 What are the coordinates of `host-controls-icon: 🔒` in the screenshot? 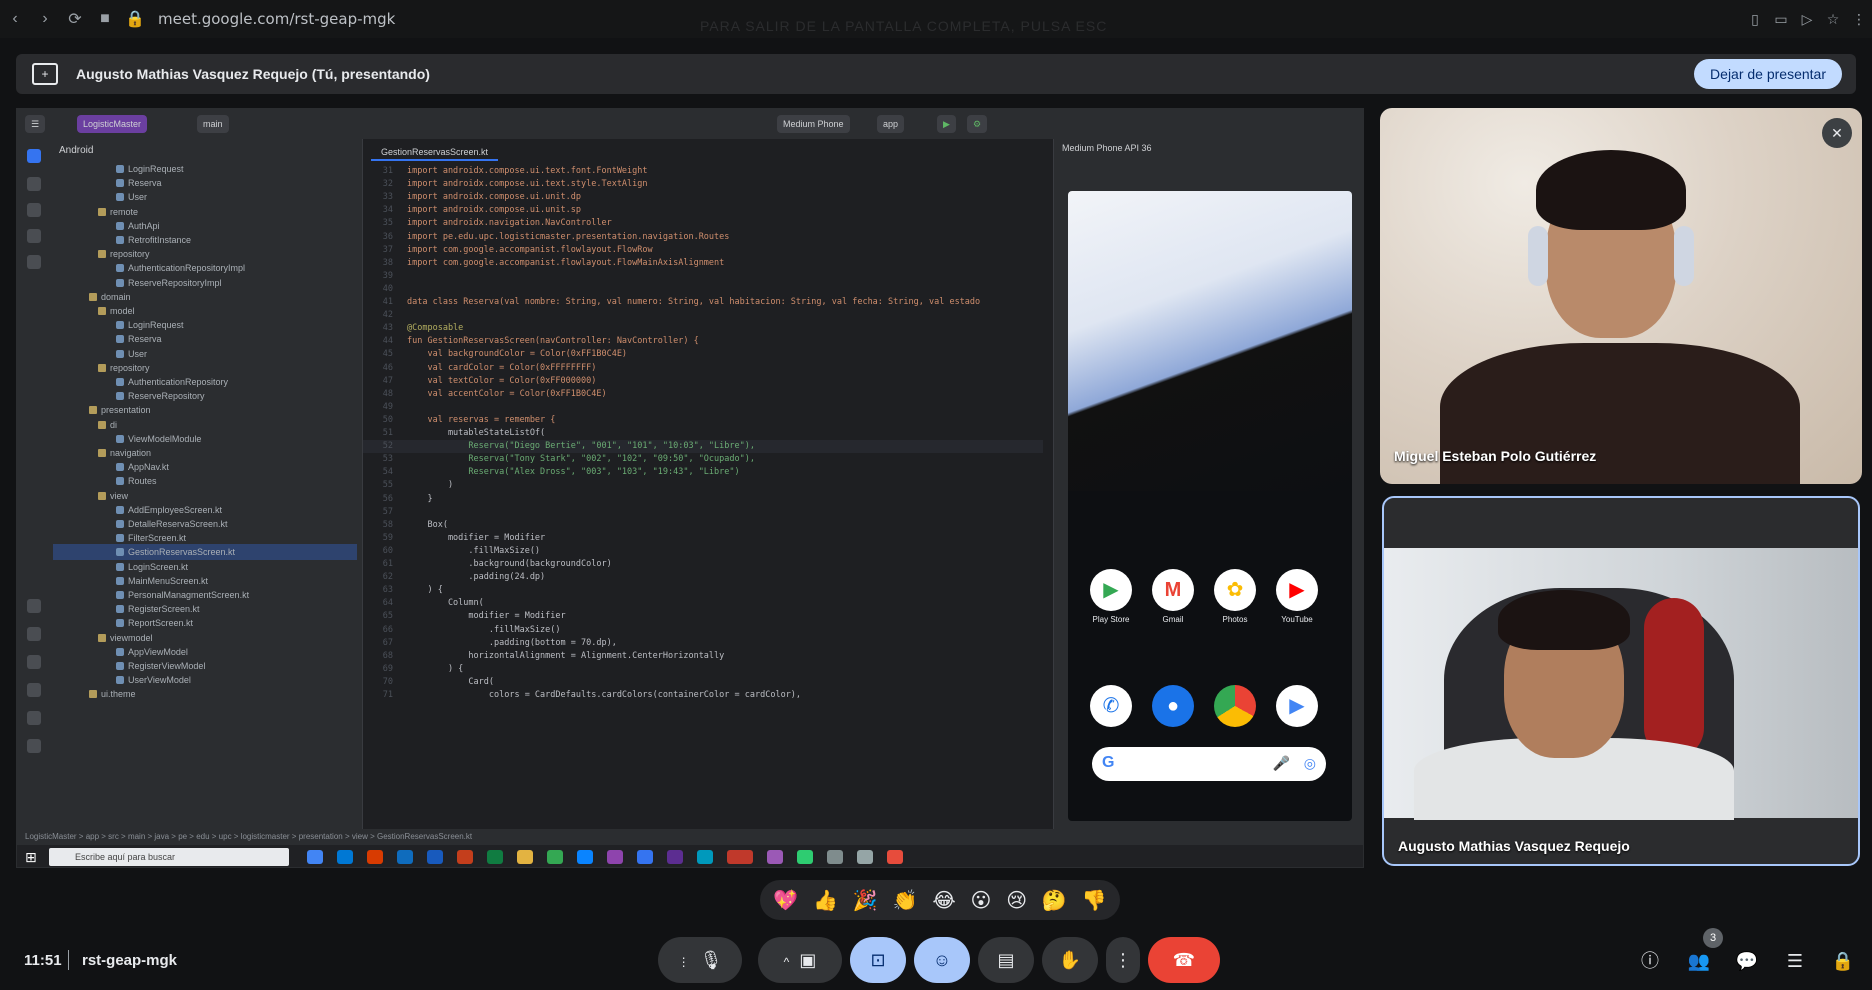 It's located at (1843, 961).